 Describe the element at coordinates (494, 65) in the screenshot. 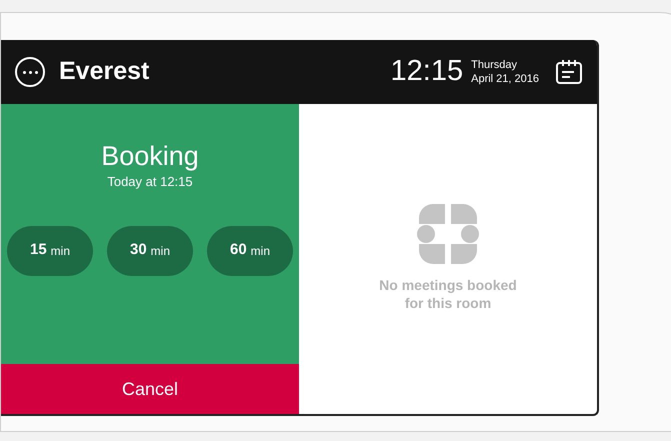

I see `weekday: Thursday` at that location.